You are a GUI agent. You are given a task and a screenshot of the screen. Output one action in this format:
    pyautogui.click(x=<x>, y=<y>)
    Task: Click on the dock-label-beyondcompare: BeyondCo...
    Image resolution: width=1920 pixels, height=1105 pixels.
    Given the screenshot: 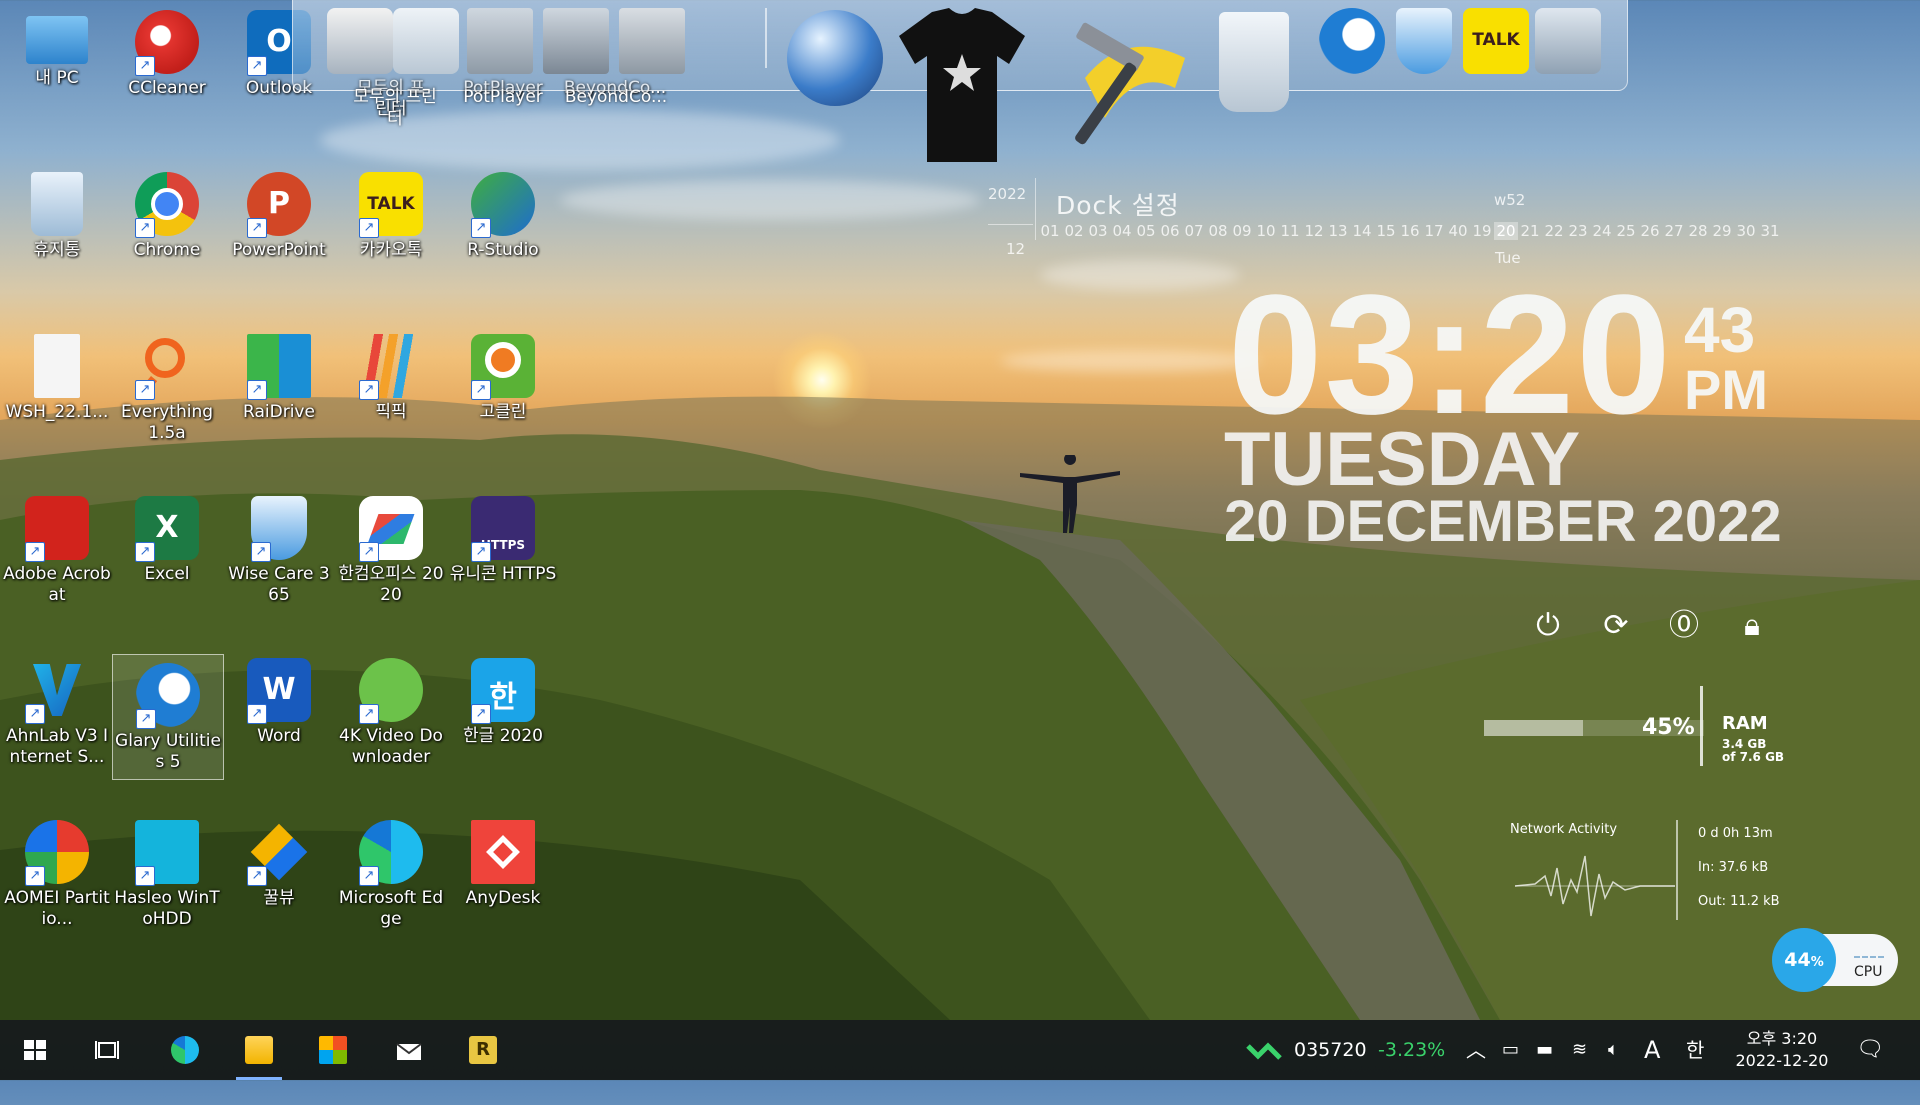 What is the action you would take?
    pyautogui.click(x=616, y=97)
    